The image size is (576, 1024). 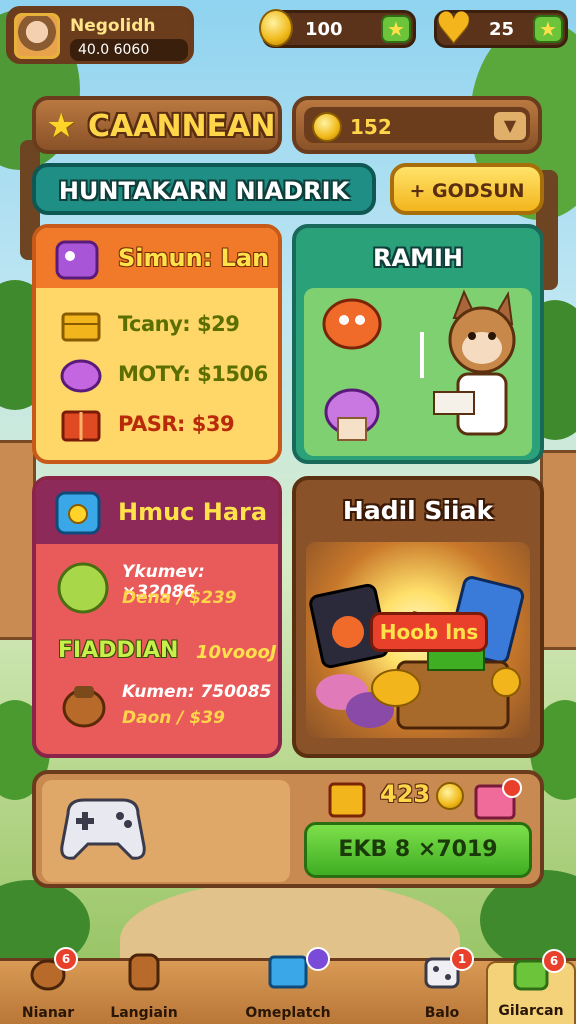 I want to click on nav-item-langiain: Langiain, so click(x=144, y=988).